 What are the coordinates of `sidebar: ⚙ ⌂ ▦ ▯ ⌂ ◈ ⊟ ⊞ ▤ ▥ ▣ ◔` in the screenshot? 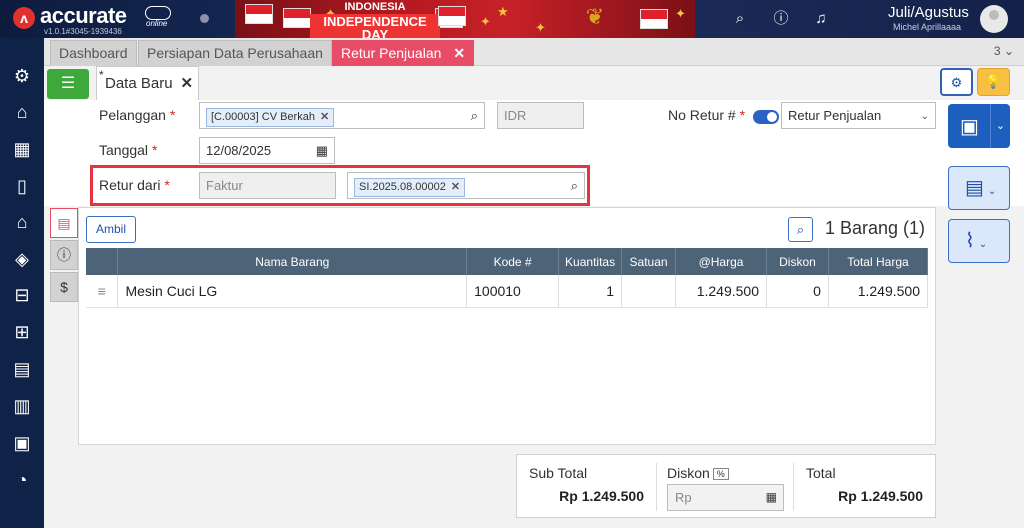 It's located at (22, 283).